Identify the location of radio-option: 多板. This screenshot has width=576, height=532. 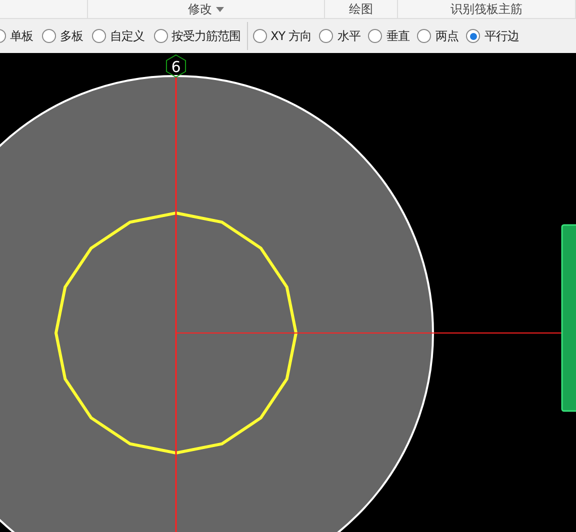
(62, 36).